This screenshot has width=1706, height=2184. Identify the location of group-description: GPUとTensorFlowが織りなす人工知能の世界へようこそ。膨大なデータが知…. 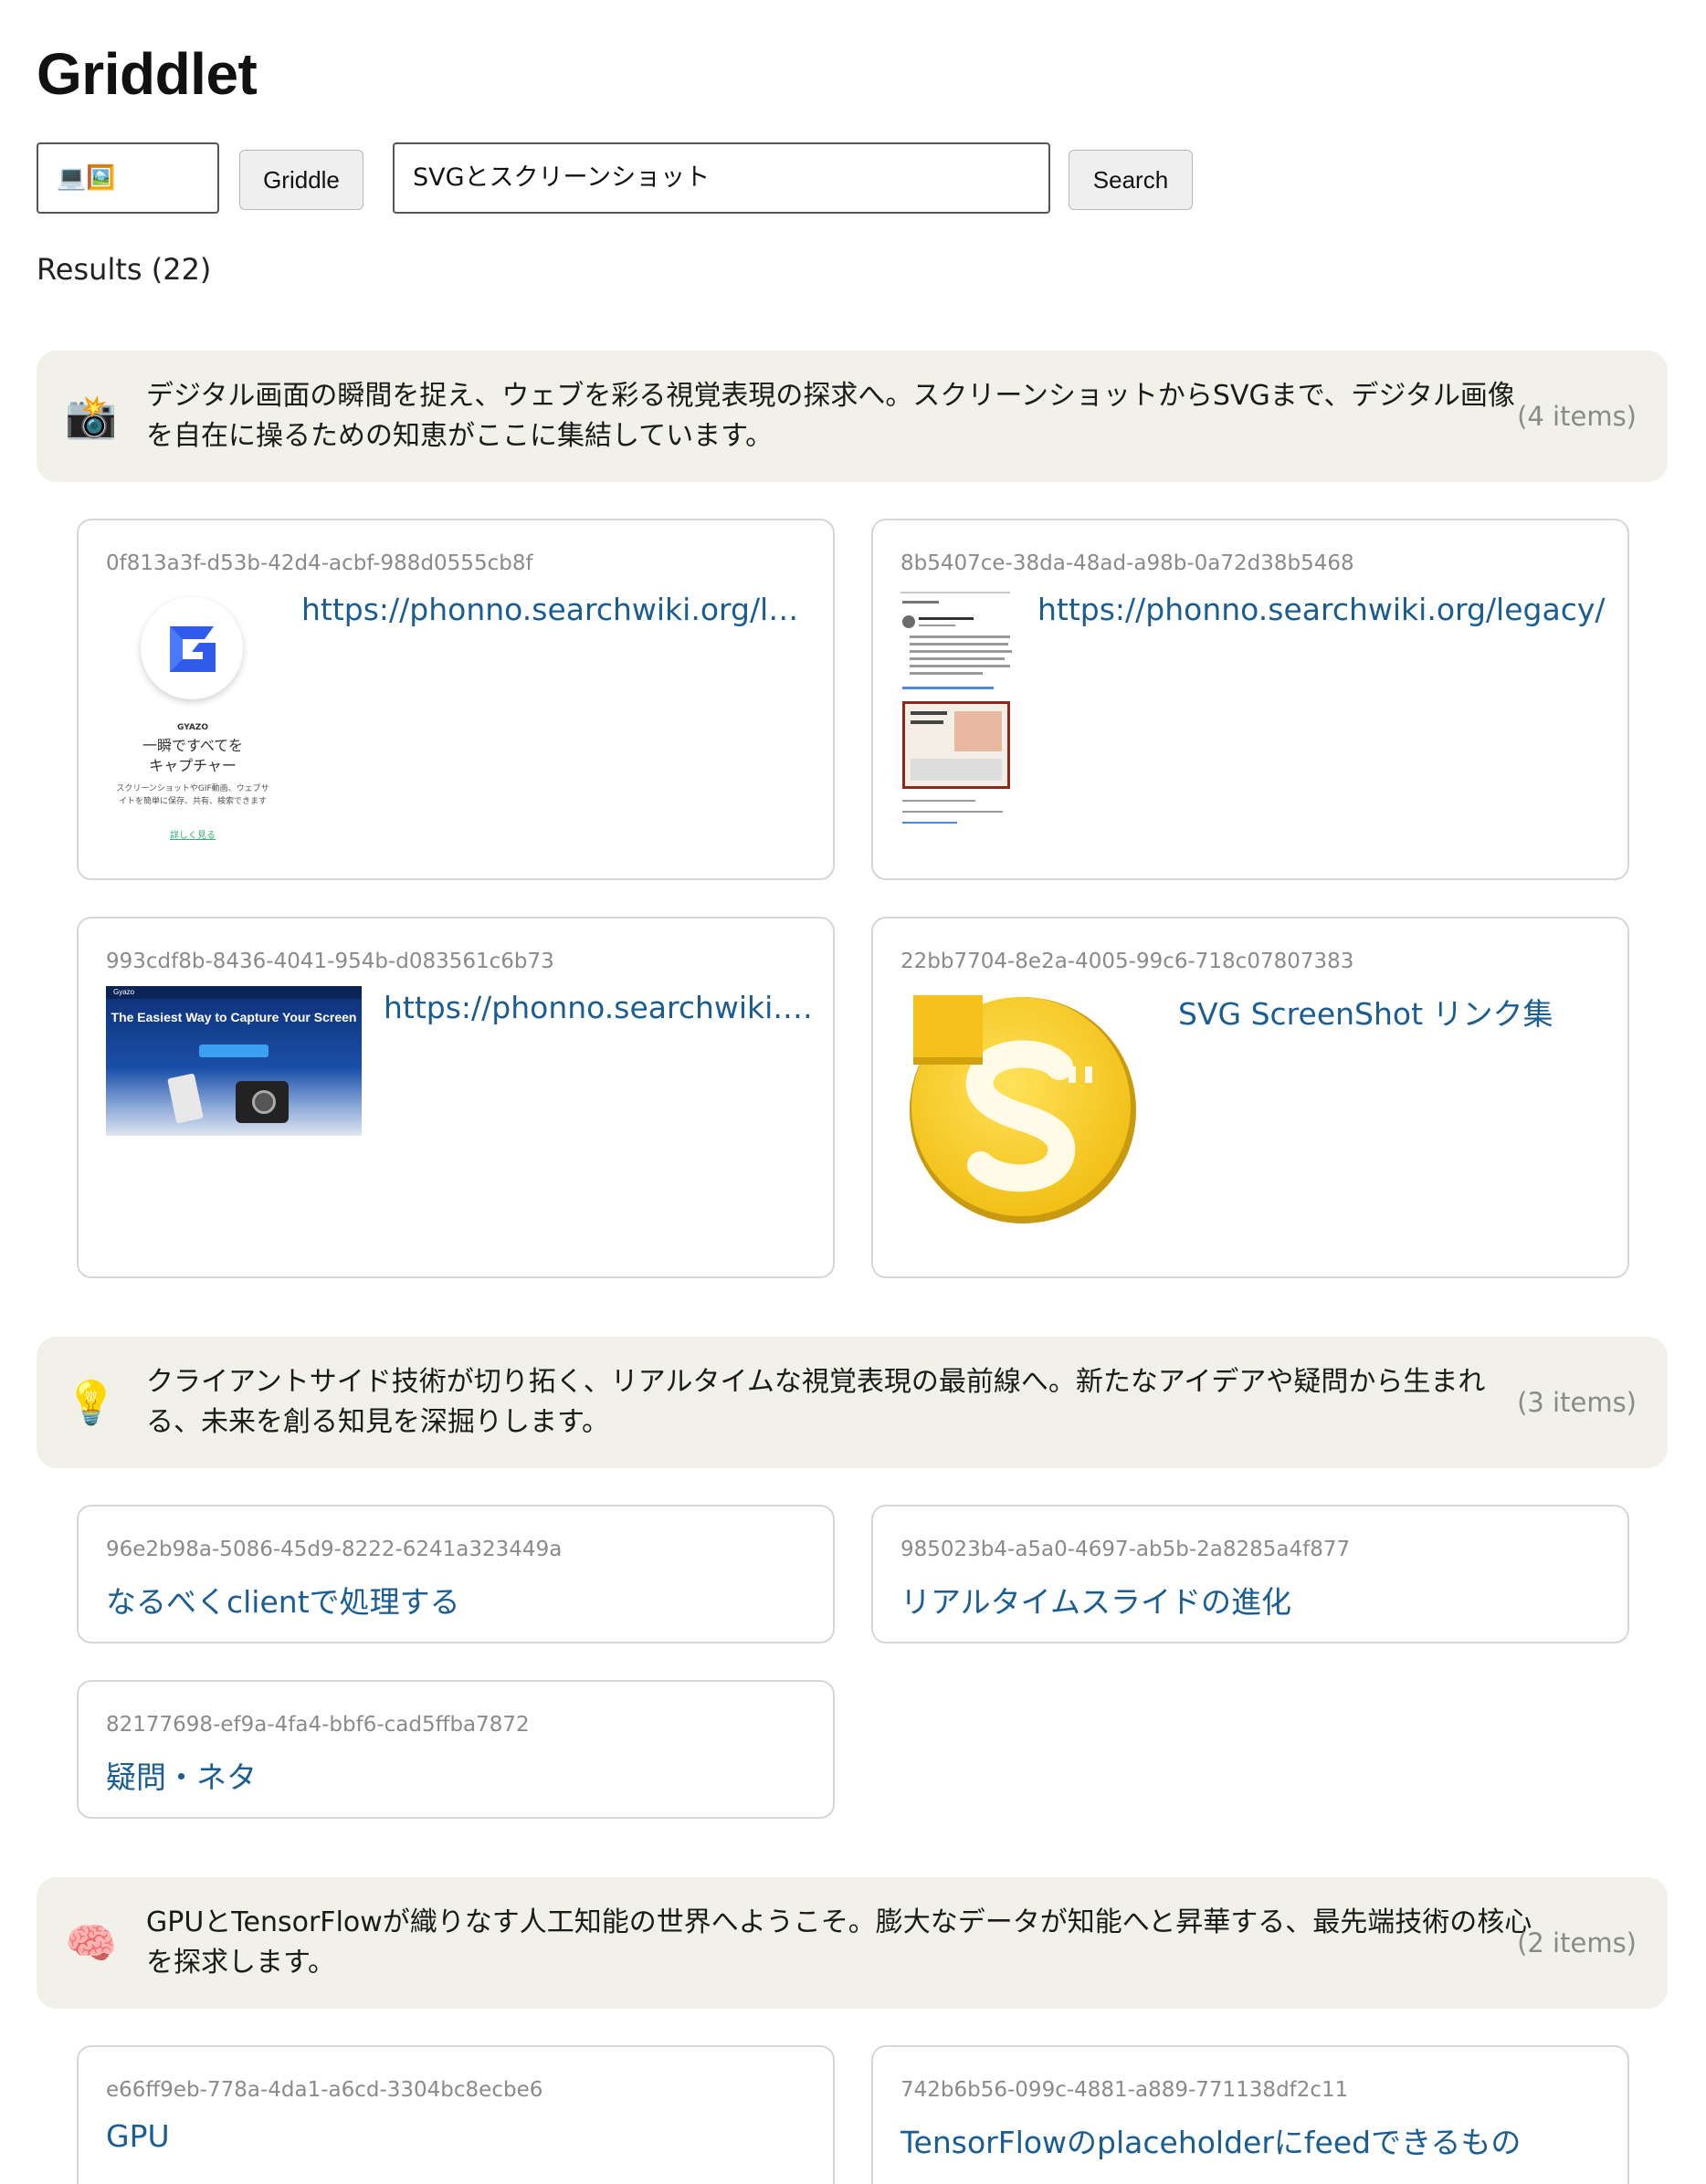
(839, 1942).